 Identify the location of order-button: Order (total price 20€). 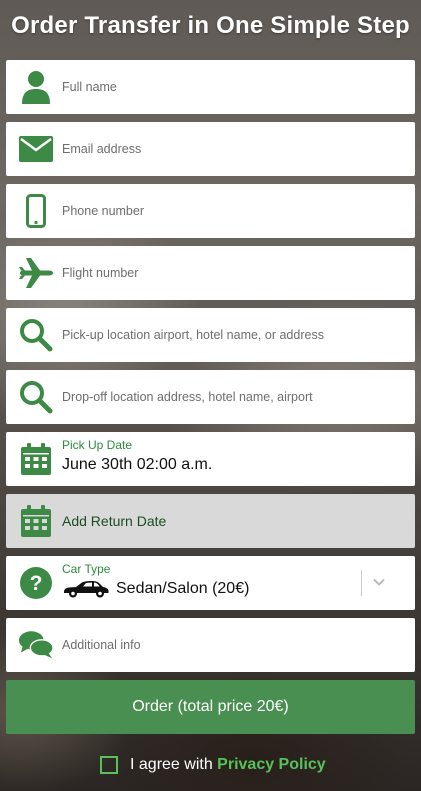
(210, 707).